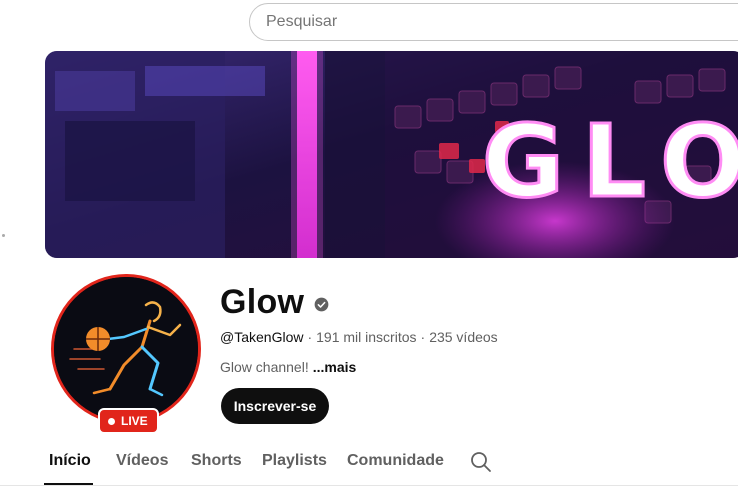 This screenshot has height=491, width=738. What do you see at coordinates (216, 461) in the screenshot?
I see `tab-shorts: Shorts` at bounding box center [216, 461].